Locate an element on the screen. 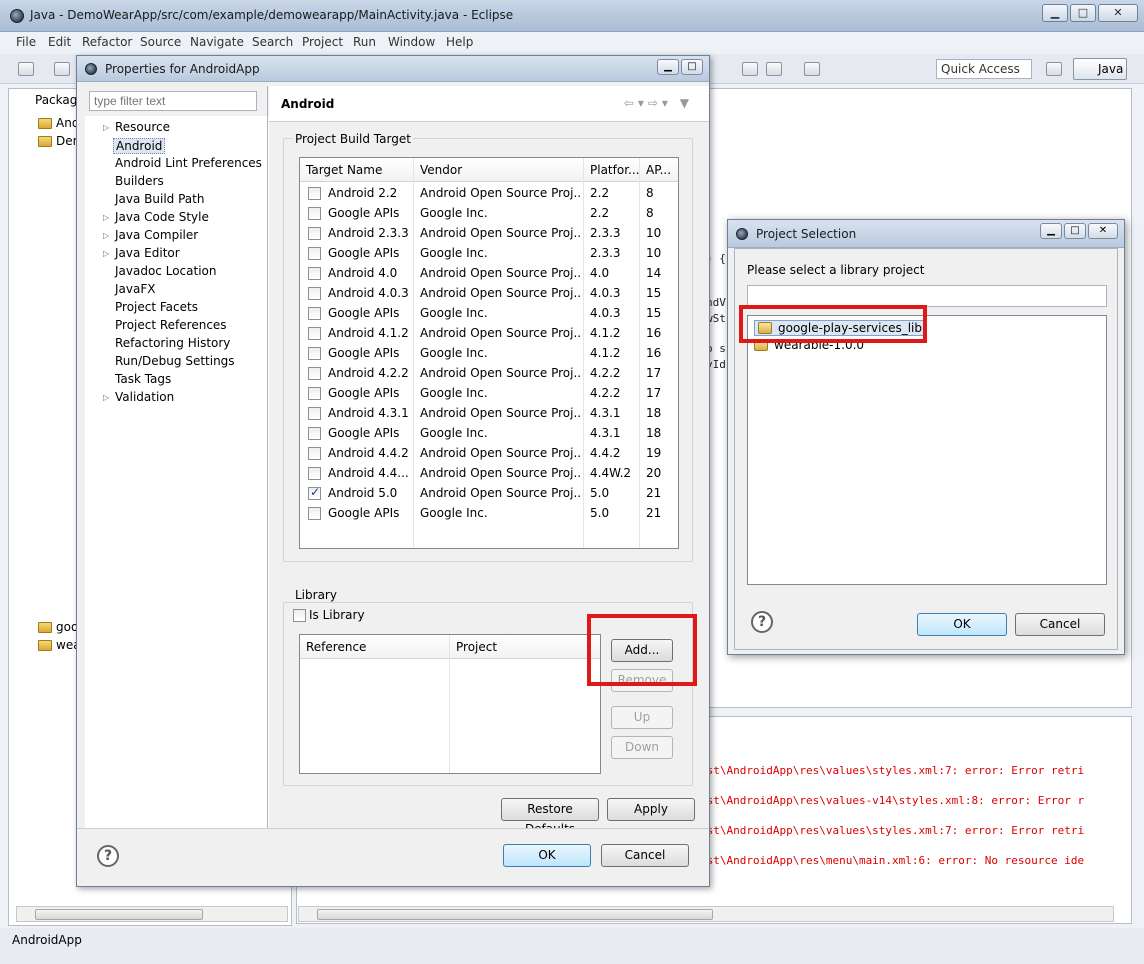  menu-window: Window is located at coordinates (411, 42).